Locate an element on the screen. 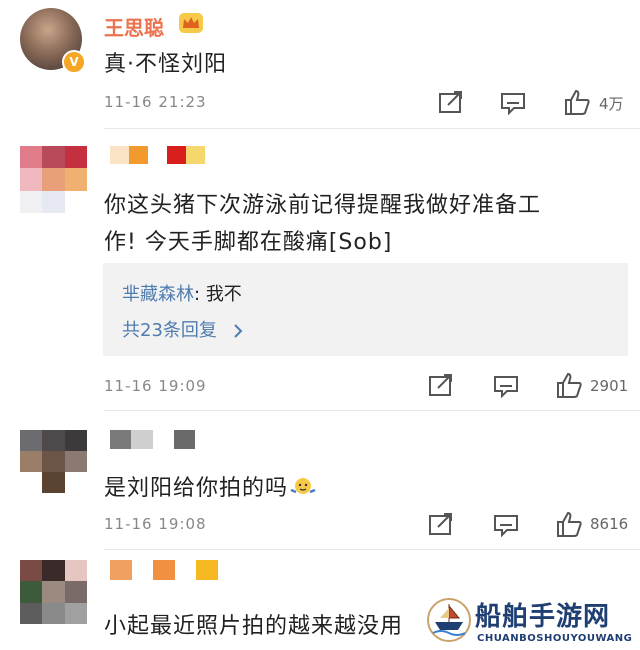 This screenshot has height=650, width=640. comment-text: 是刘阳给你拍的吗 is located at coordinates (210, 486).